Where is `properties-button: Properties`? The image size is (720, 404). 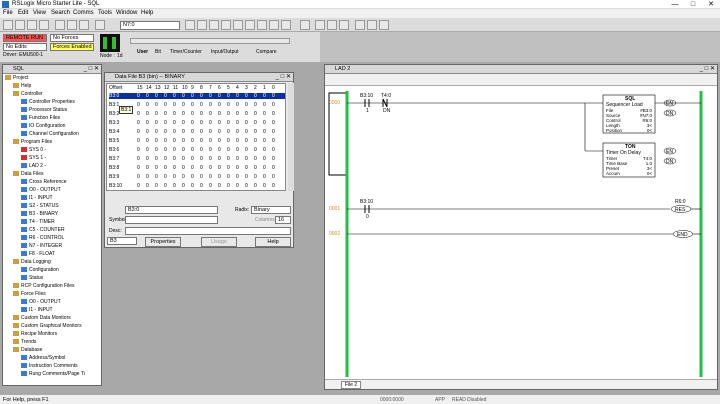
properties-button: Properties is located at coordinates (163, 242).